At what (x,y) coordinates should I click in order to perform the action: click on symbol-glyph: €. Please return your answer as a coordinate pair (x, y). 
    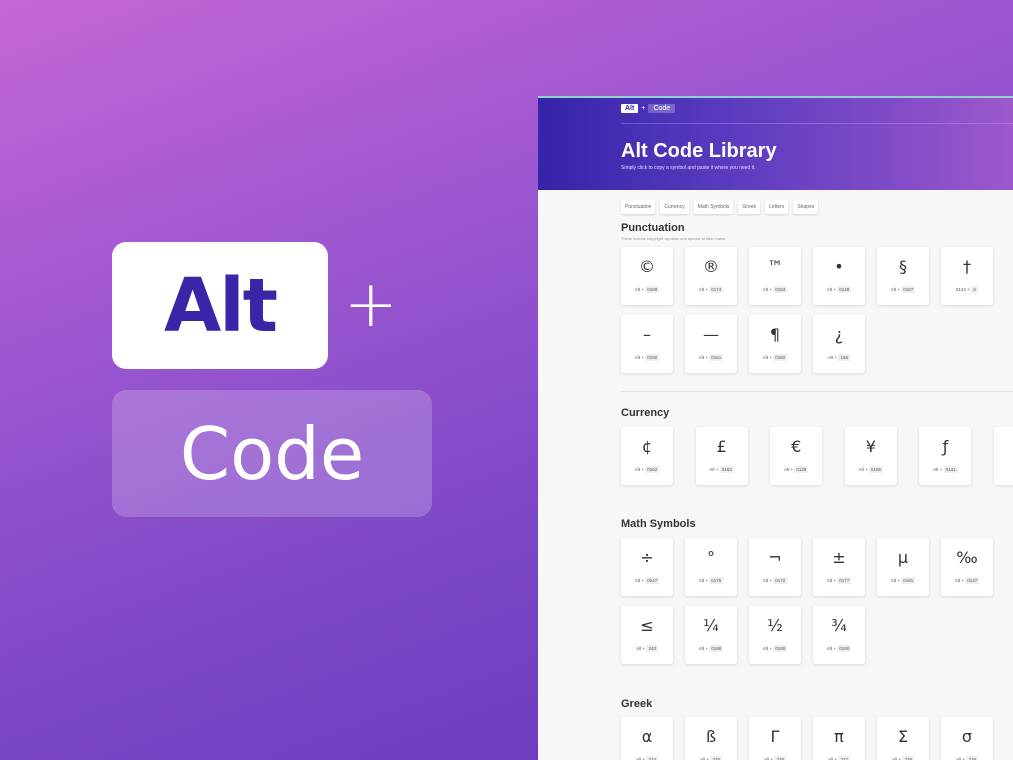
    Looking at the image, I should click on (796, 446).